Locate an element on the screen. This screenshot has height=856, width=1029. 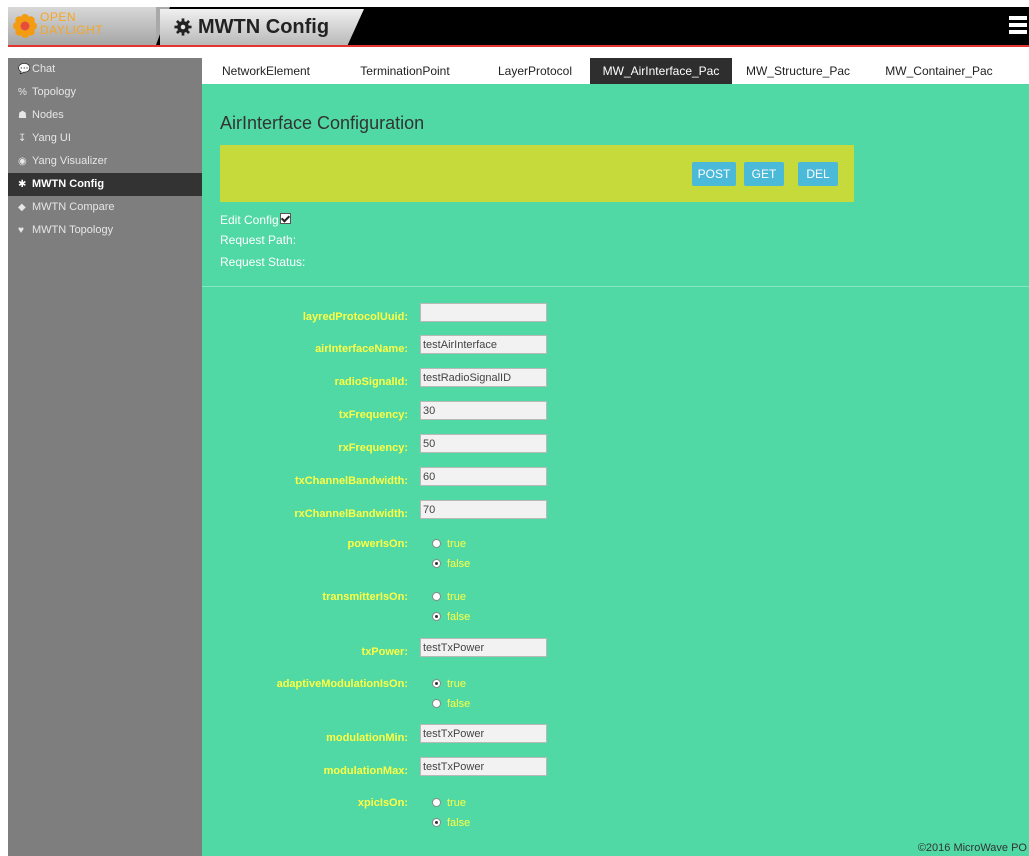
footer-copyright: ©2016 MicroWave PO is located at coordinates (972, 848).